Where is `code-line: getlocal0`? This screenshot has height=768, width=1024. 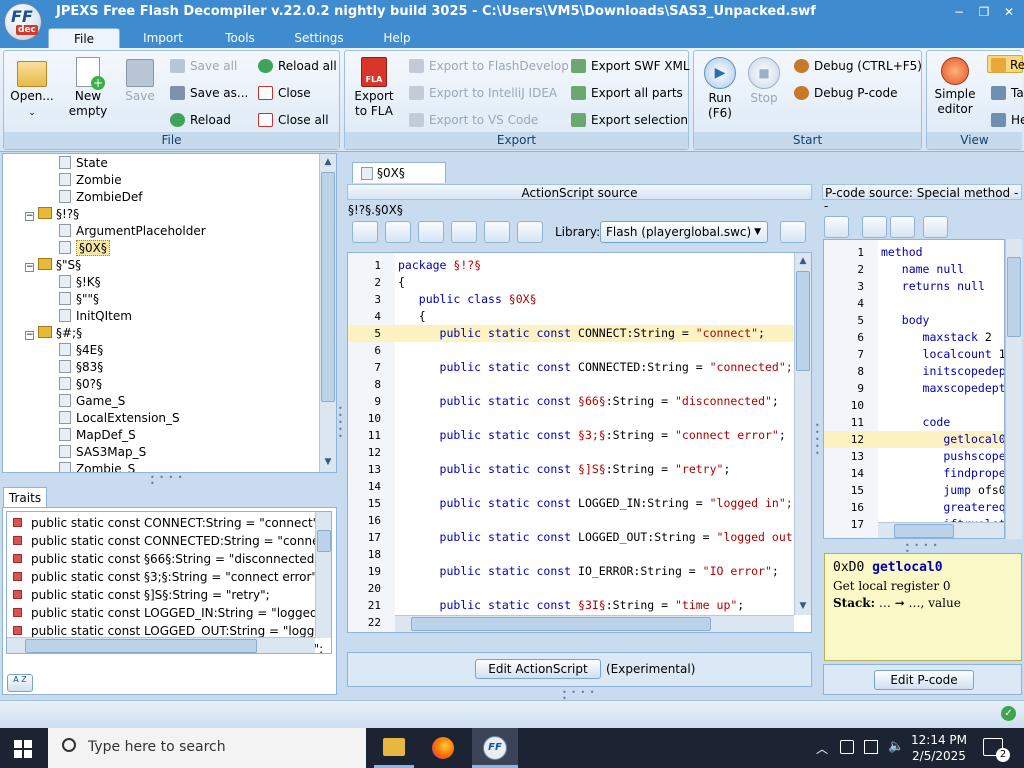 code-line: getlocal0 is located at coordinates (942, 439).